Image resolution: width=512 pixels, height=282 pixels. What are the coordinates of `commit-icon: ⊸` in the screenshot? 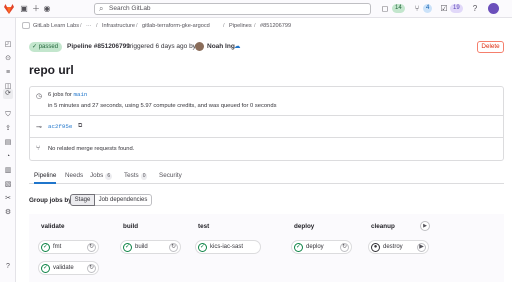 It's located at (39, 127).